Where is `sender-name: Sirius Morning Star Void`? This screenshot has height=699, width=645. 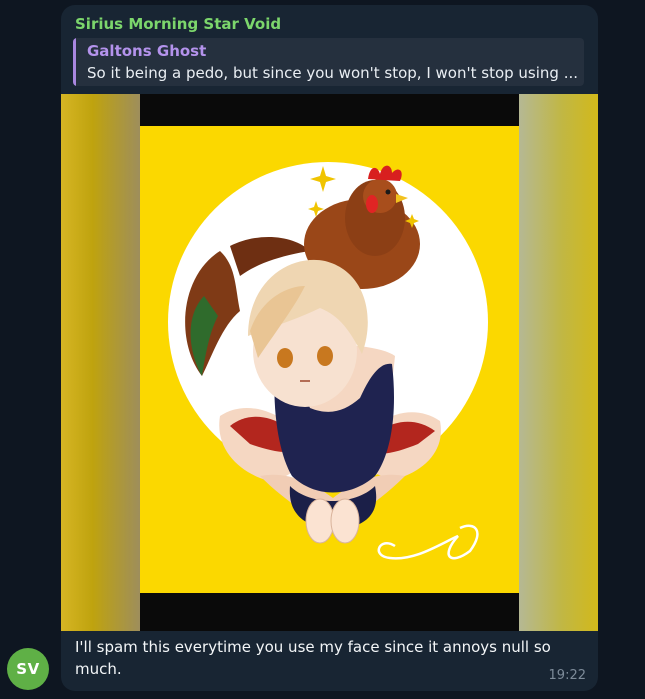
sender-name: Sirius Morning Star Void is located at coordinates (178, 24).